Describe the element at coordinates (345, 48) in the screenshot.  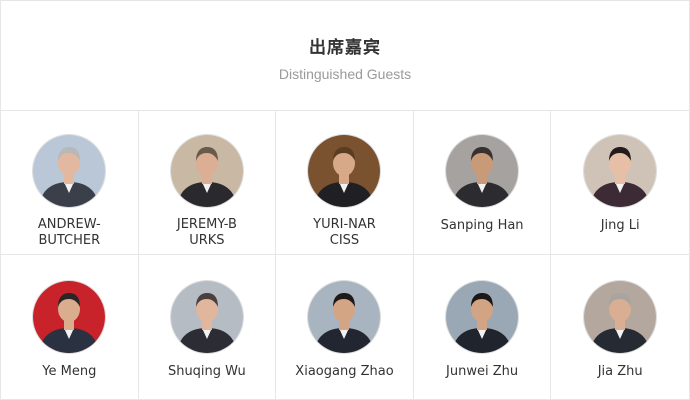
I see `section-title: 出席嘉宾` at that location.